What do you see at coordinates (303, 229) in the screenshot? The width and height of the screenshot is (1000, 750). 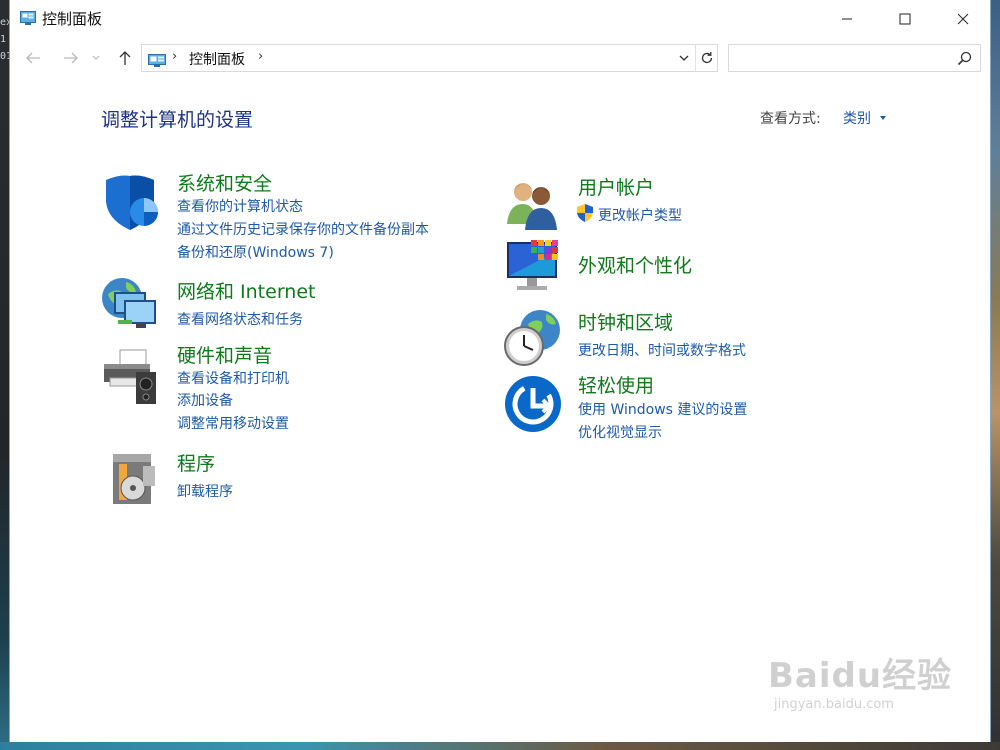 I see `category-link: 通过文件历史记录保存你的文件备份副本` at bounding box center [303, 229].